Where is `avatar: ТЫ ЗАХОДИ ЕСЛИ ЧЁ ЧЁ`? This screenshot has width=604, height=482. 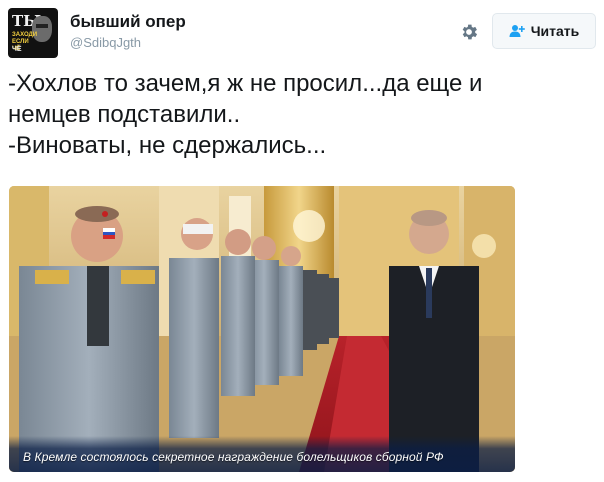 avatar: ТЫ ЗАХОДИ ЕСЛИ ЧЁ ЧЁ is located at coordinates (33, 33).